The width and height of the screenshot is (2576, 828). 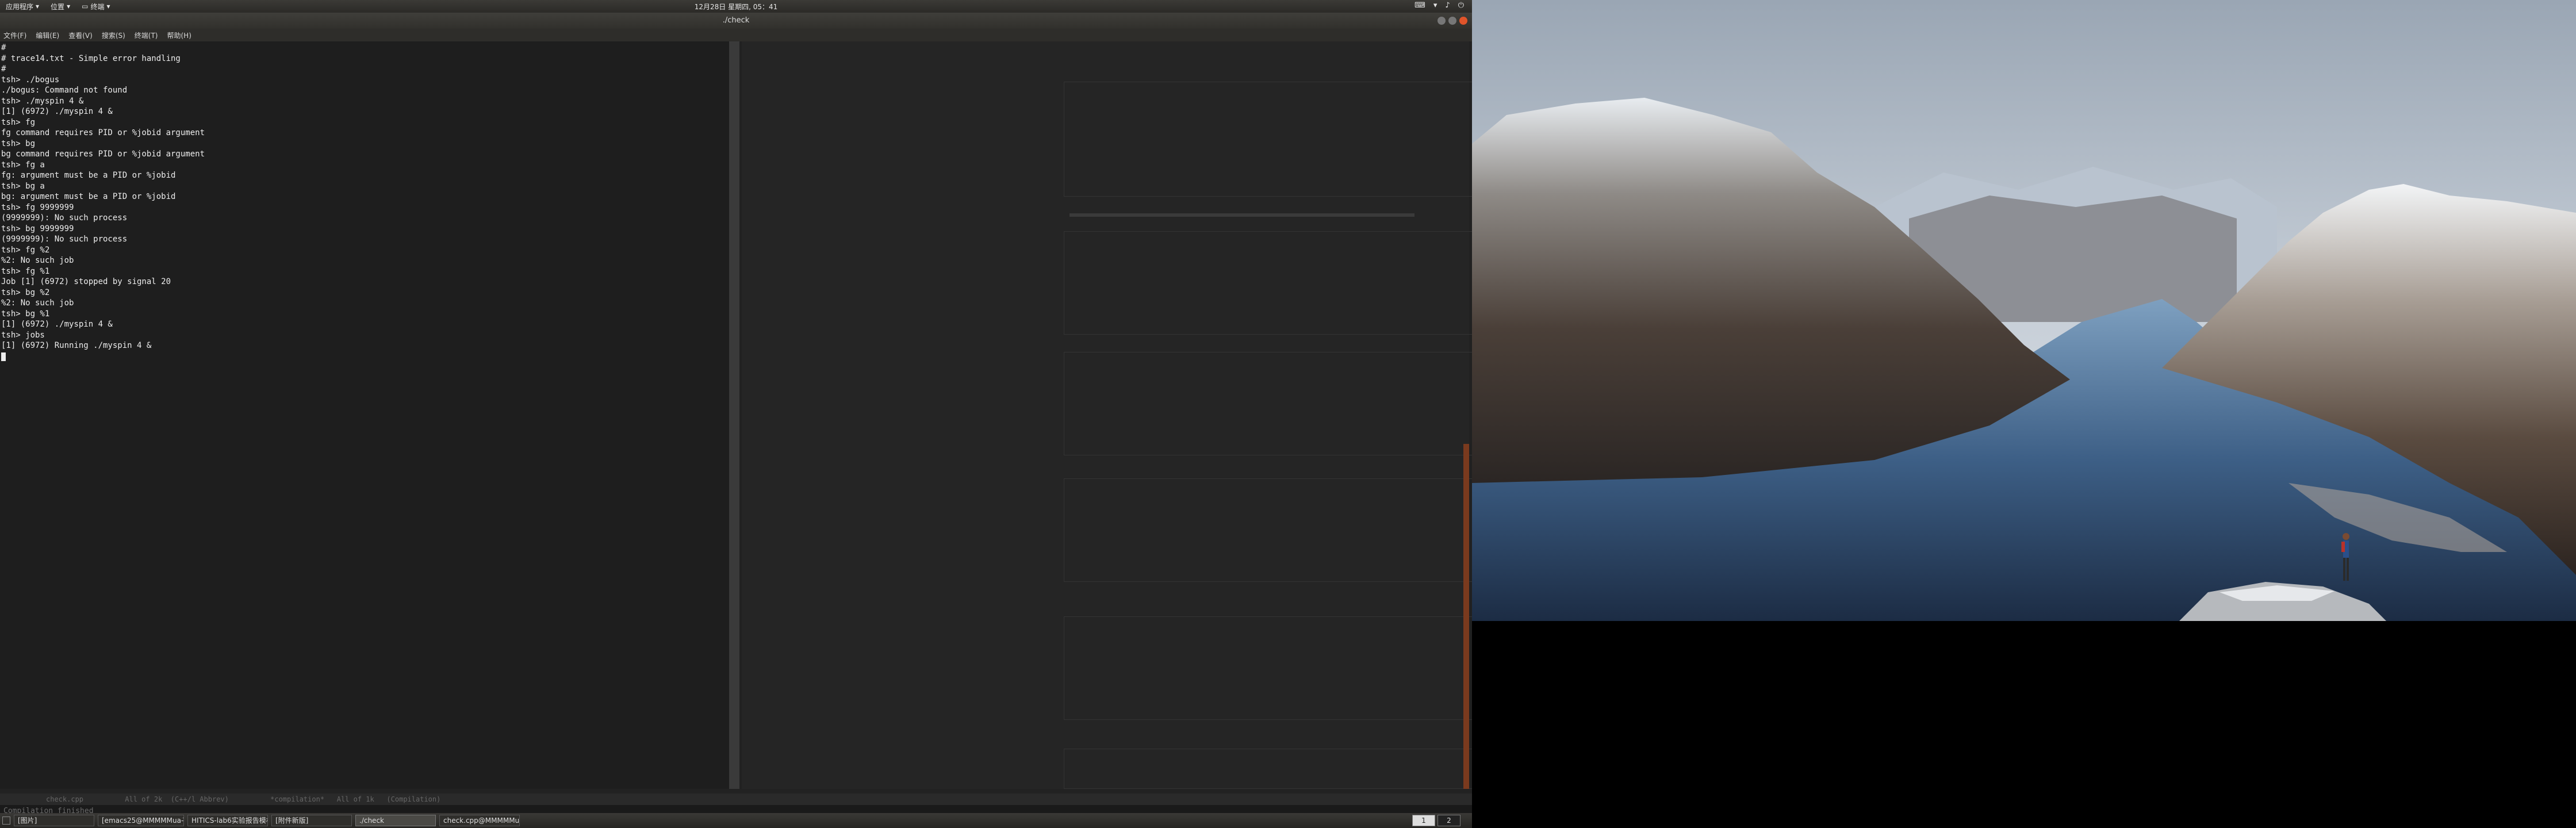 I want to click on workspace-2: 2, so click(x=1449, y=820).